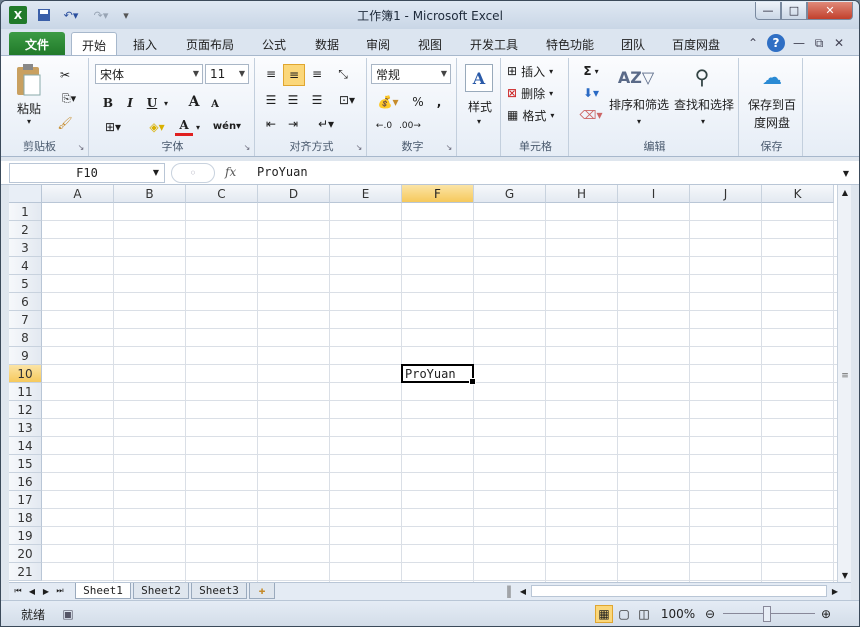  Describe the element at coordinates (25, 320) in the screenshot. I see `row-header-7: 7` at that location.